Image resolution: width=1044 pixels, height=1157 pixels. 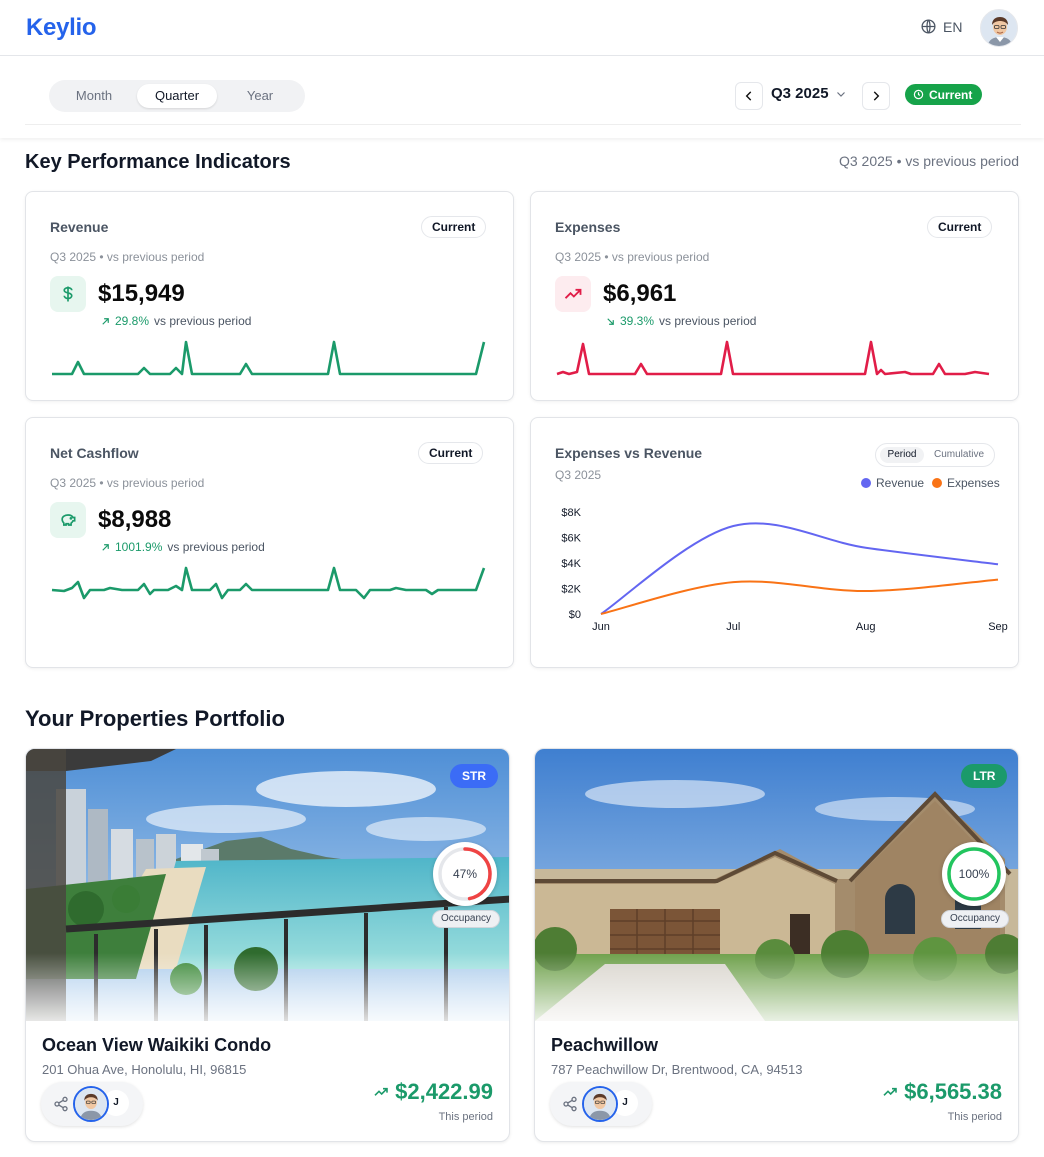 What do you see at coordinates (158, 162) in the screenshot?
I see `kpi-section-title: Key Performance Indicators` at bounding box center [158, 162].